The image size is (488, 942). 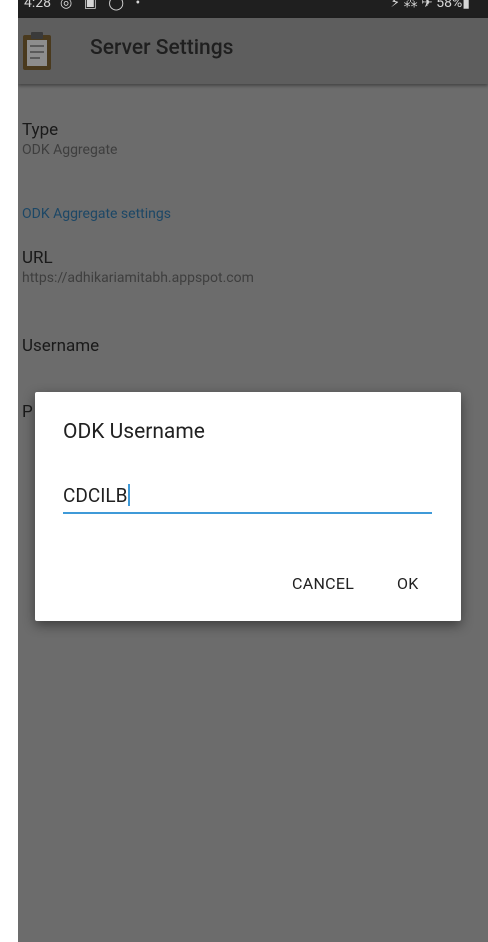 I want to click on pref-username: Username, so click(x=60, y=346).